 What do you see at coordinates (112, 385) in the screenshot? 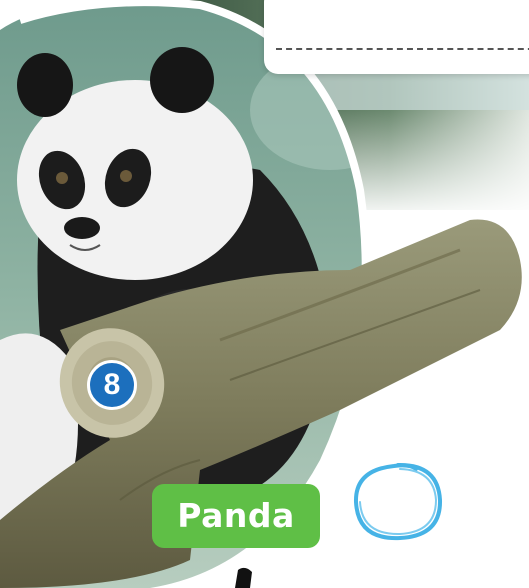
I see `number-badge: 8` at bounding box center [112, 385].